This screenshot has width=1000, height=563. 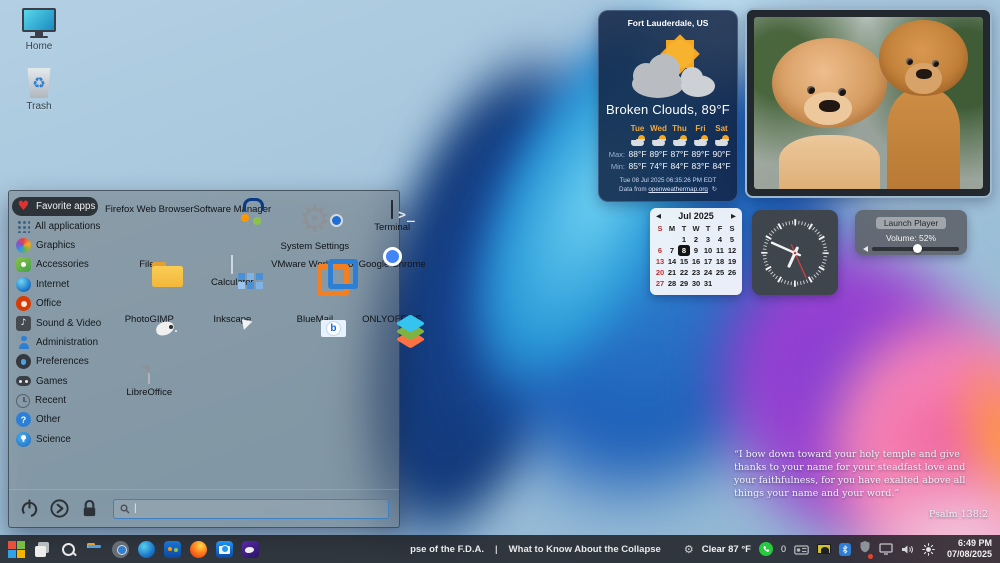 I want to click on calendar-day: 4, so click(x=720, y=239).